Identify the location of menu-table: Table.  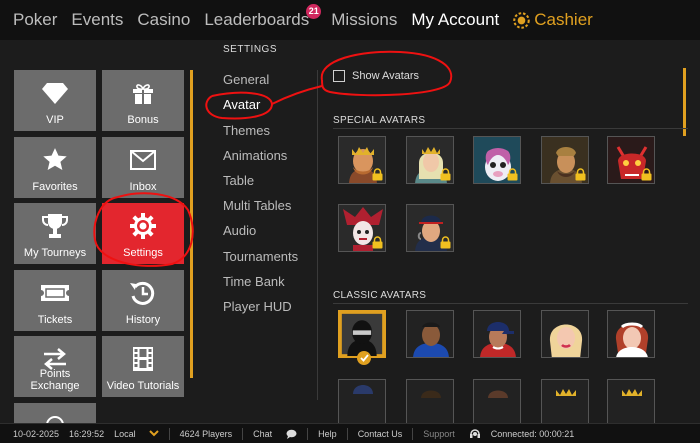
(238, 180).